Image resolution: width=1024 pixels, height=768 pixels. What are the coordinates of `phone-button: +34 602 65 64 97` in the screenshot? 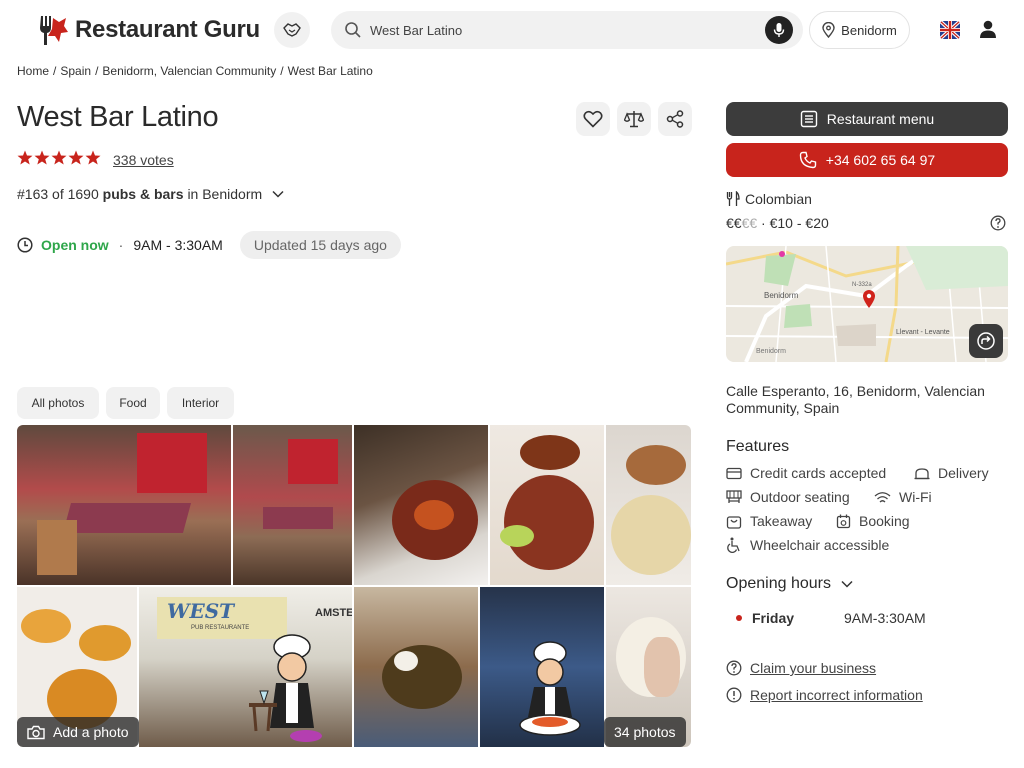 It's located at (867, 160).